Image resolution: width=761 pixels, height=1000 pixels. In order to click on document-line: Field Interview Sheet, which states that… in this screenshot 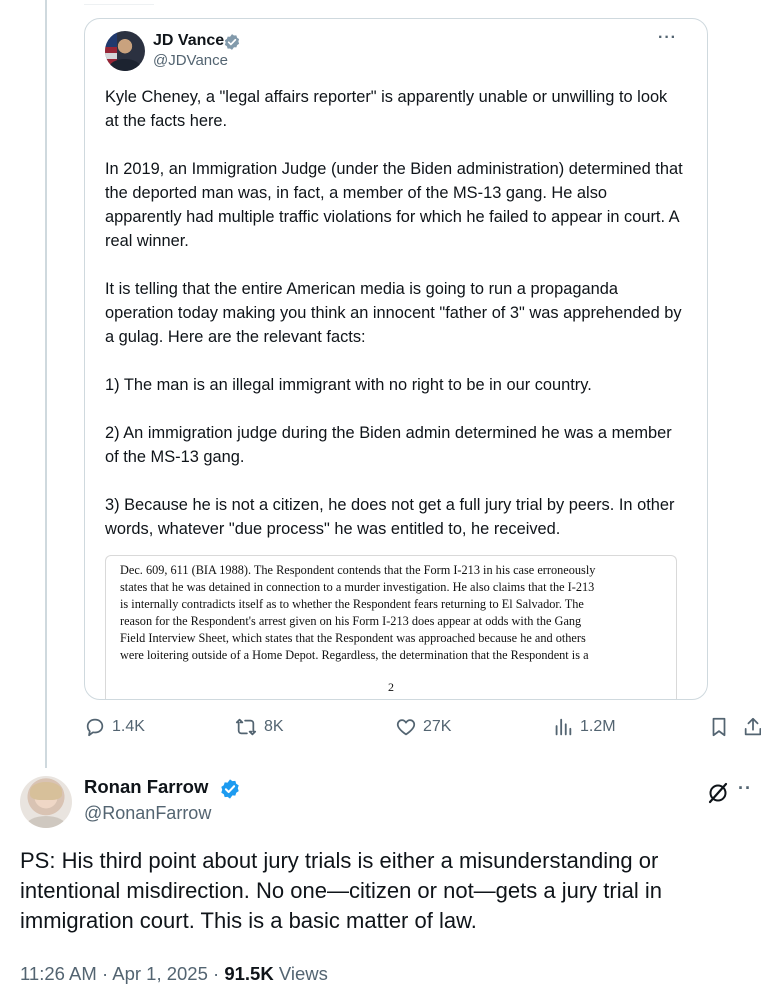, I will do `click(353, 638)`.